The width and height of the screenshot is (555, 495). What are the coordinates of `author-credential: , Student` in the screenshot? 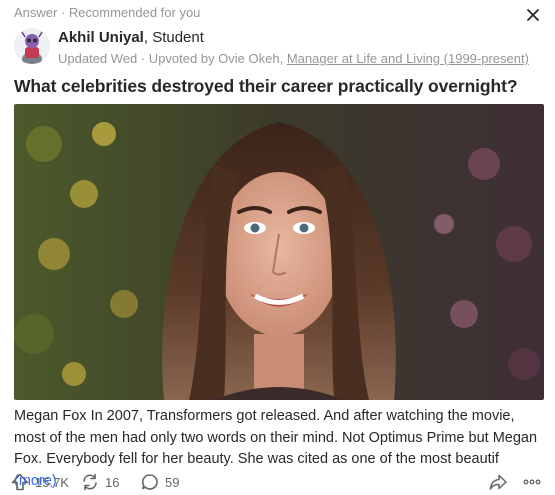 It's located at (173, 37).